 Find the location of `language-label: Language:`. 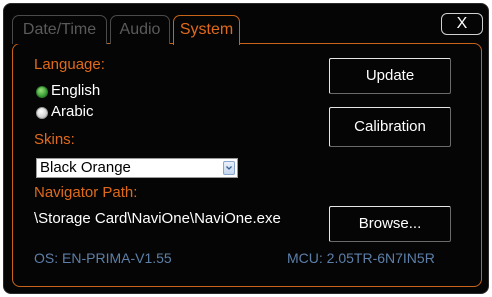

language-label: Language: is located at coordinates (69, 64).